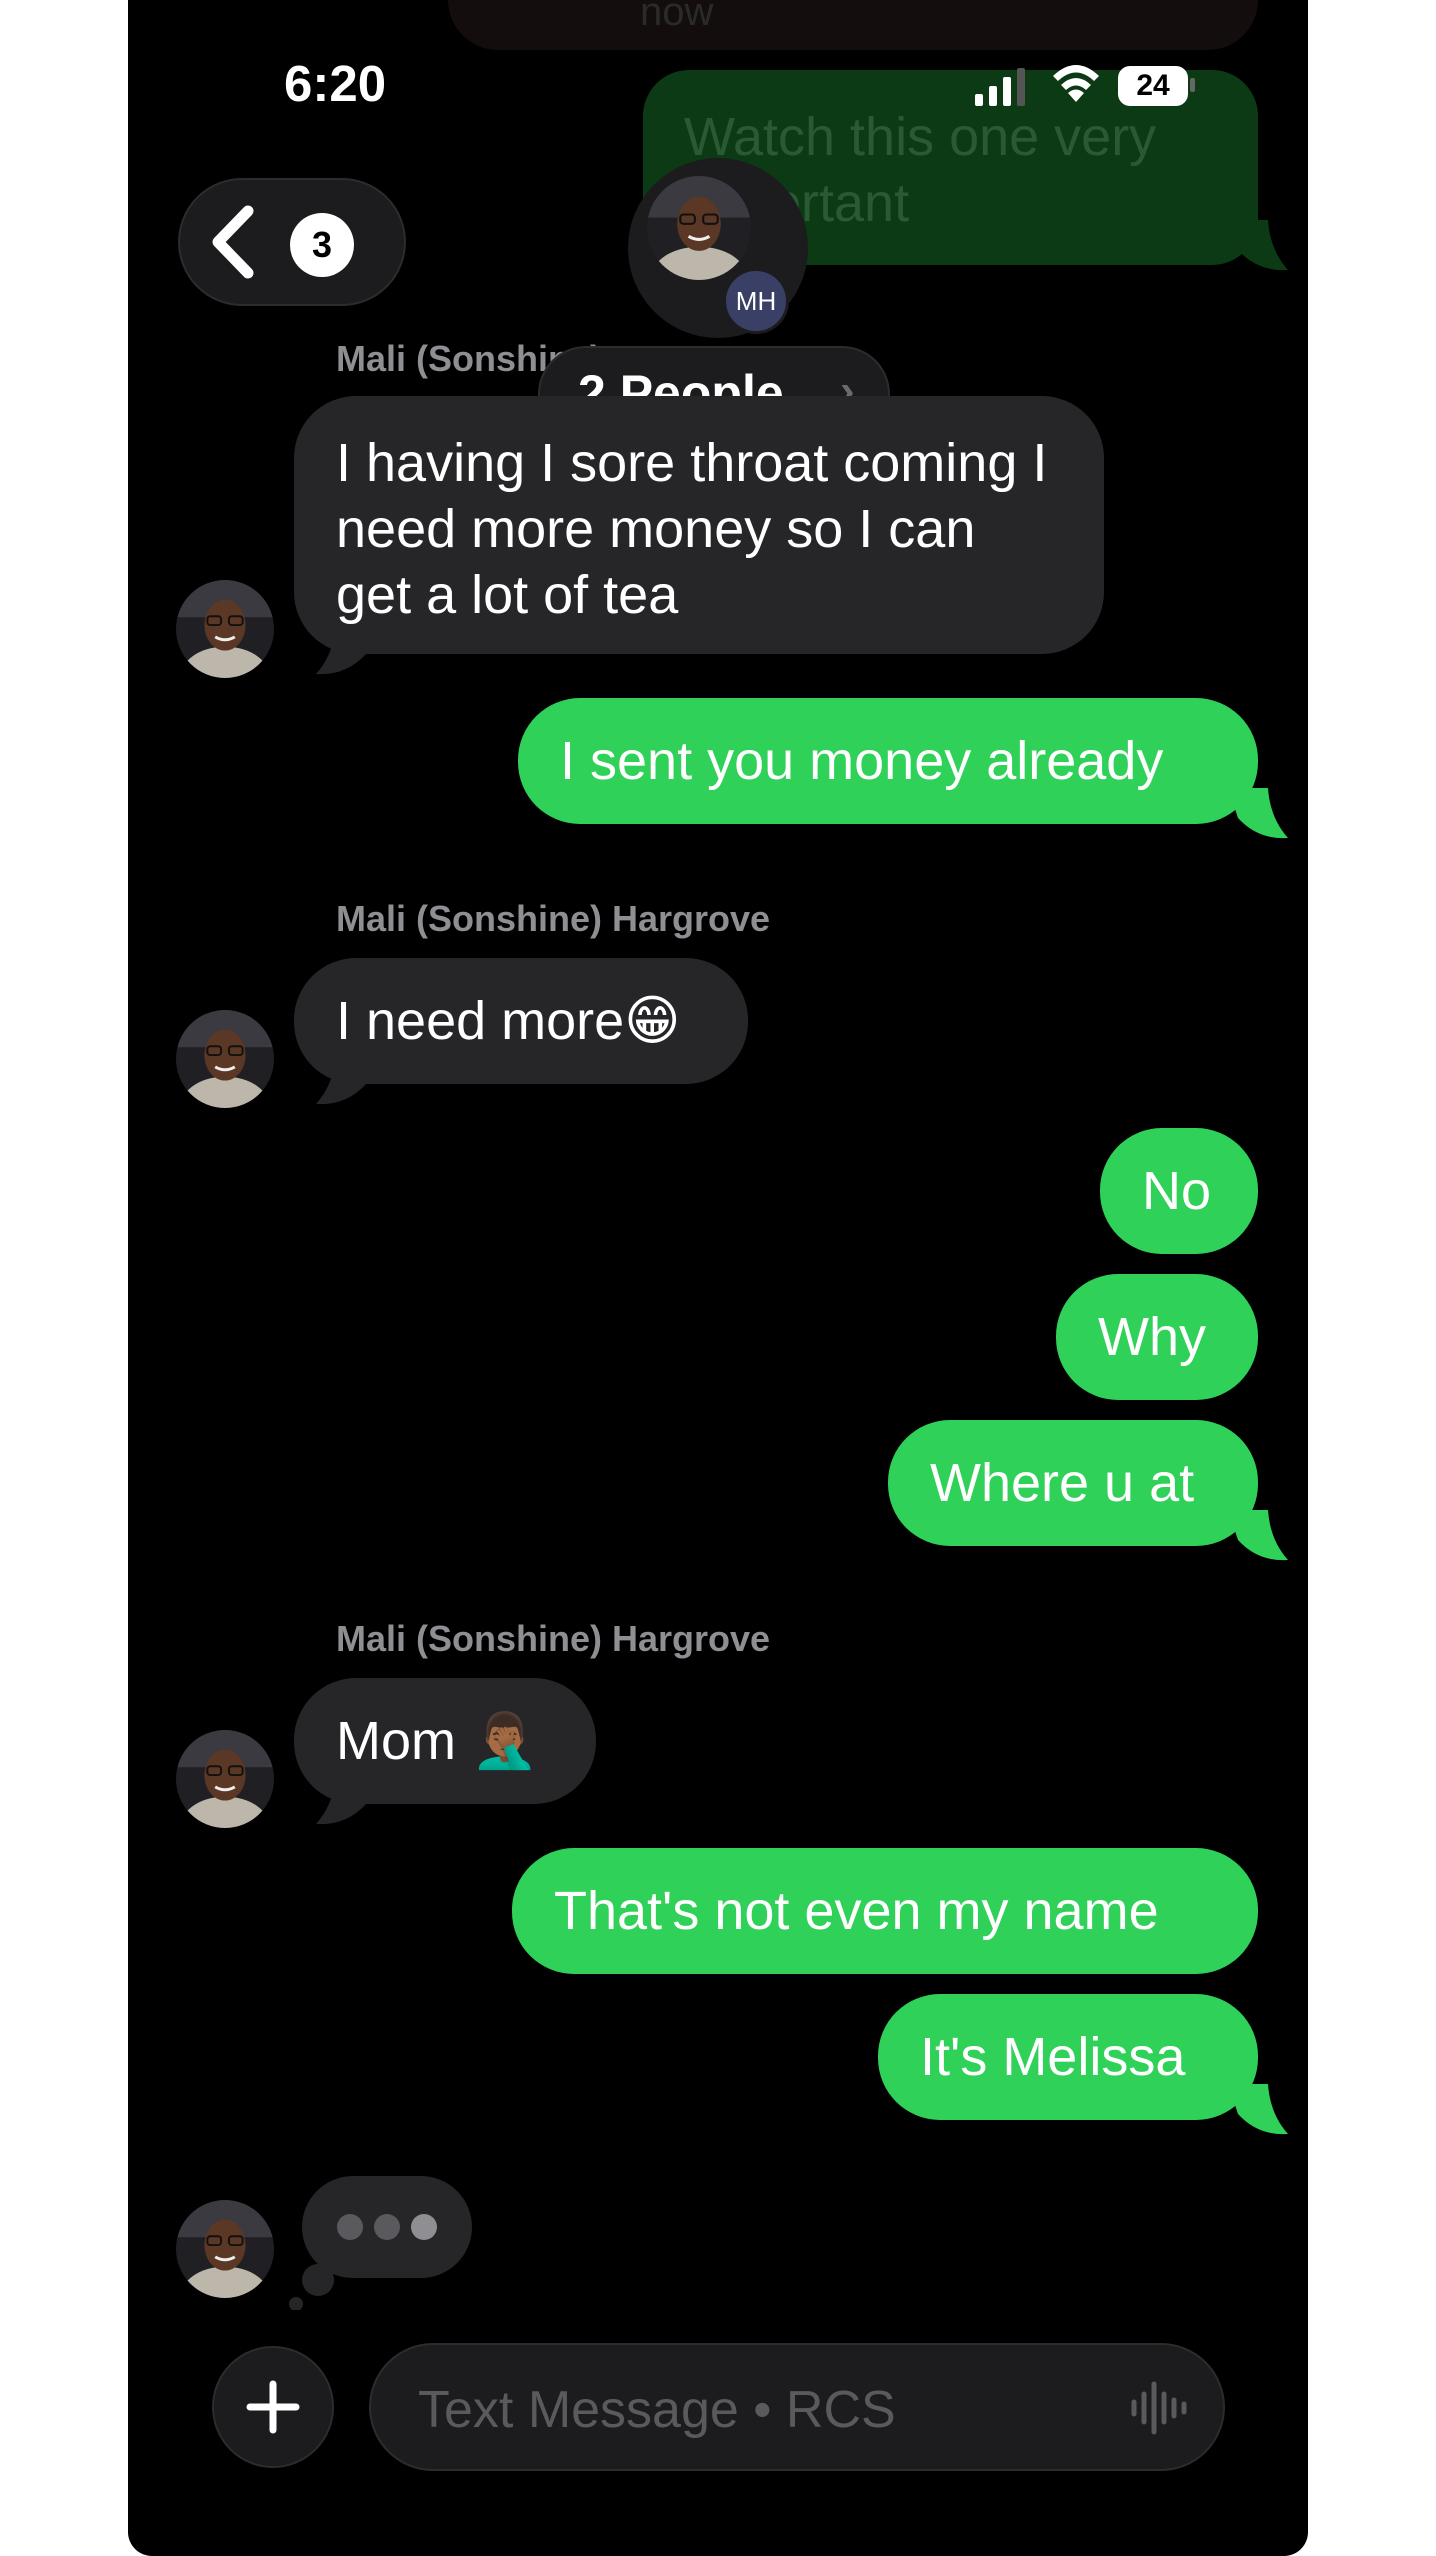  What do you see at coordinates (677, 17) in the screenshot?
I see `faded-message-text: now` at bounding box center [677, 17].